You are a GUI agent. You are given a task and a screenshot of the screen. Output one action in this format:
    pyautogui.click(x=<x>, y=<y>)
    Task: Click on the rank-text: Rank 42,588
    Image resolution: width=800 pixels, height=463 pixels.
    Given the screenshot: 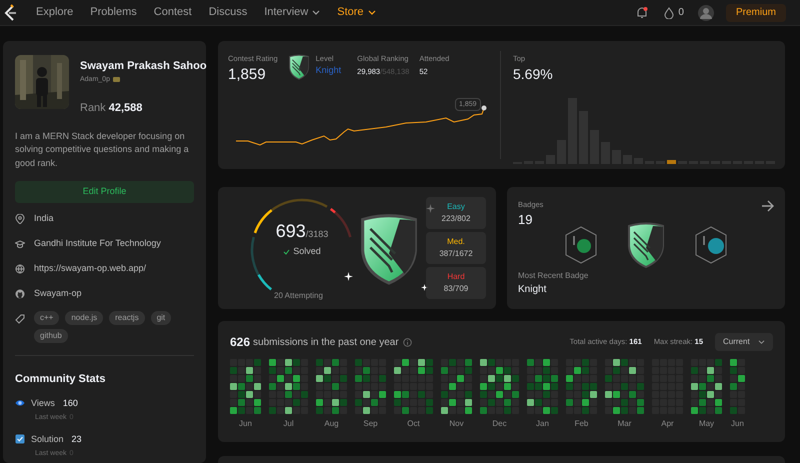 What is the action you would take?
    pyautogui.click(x=112, y=108)
    